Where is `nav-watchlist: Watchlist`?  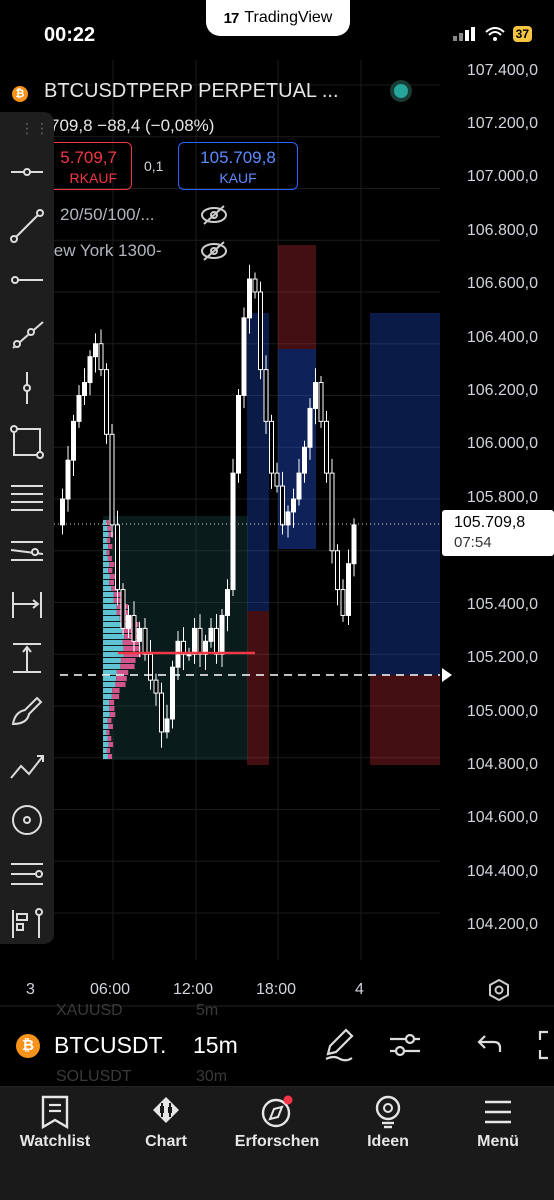
nav-watchlist: Watchlist is located at coordinates (55, 1123).